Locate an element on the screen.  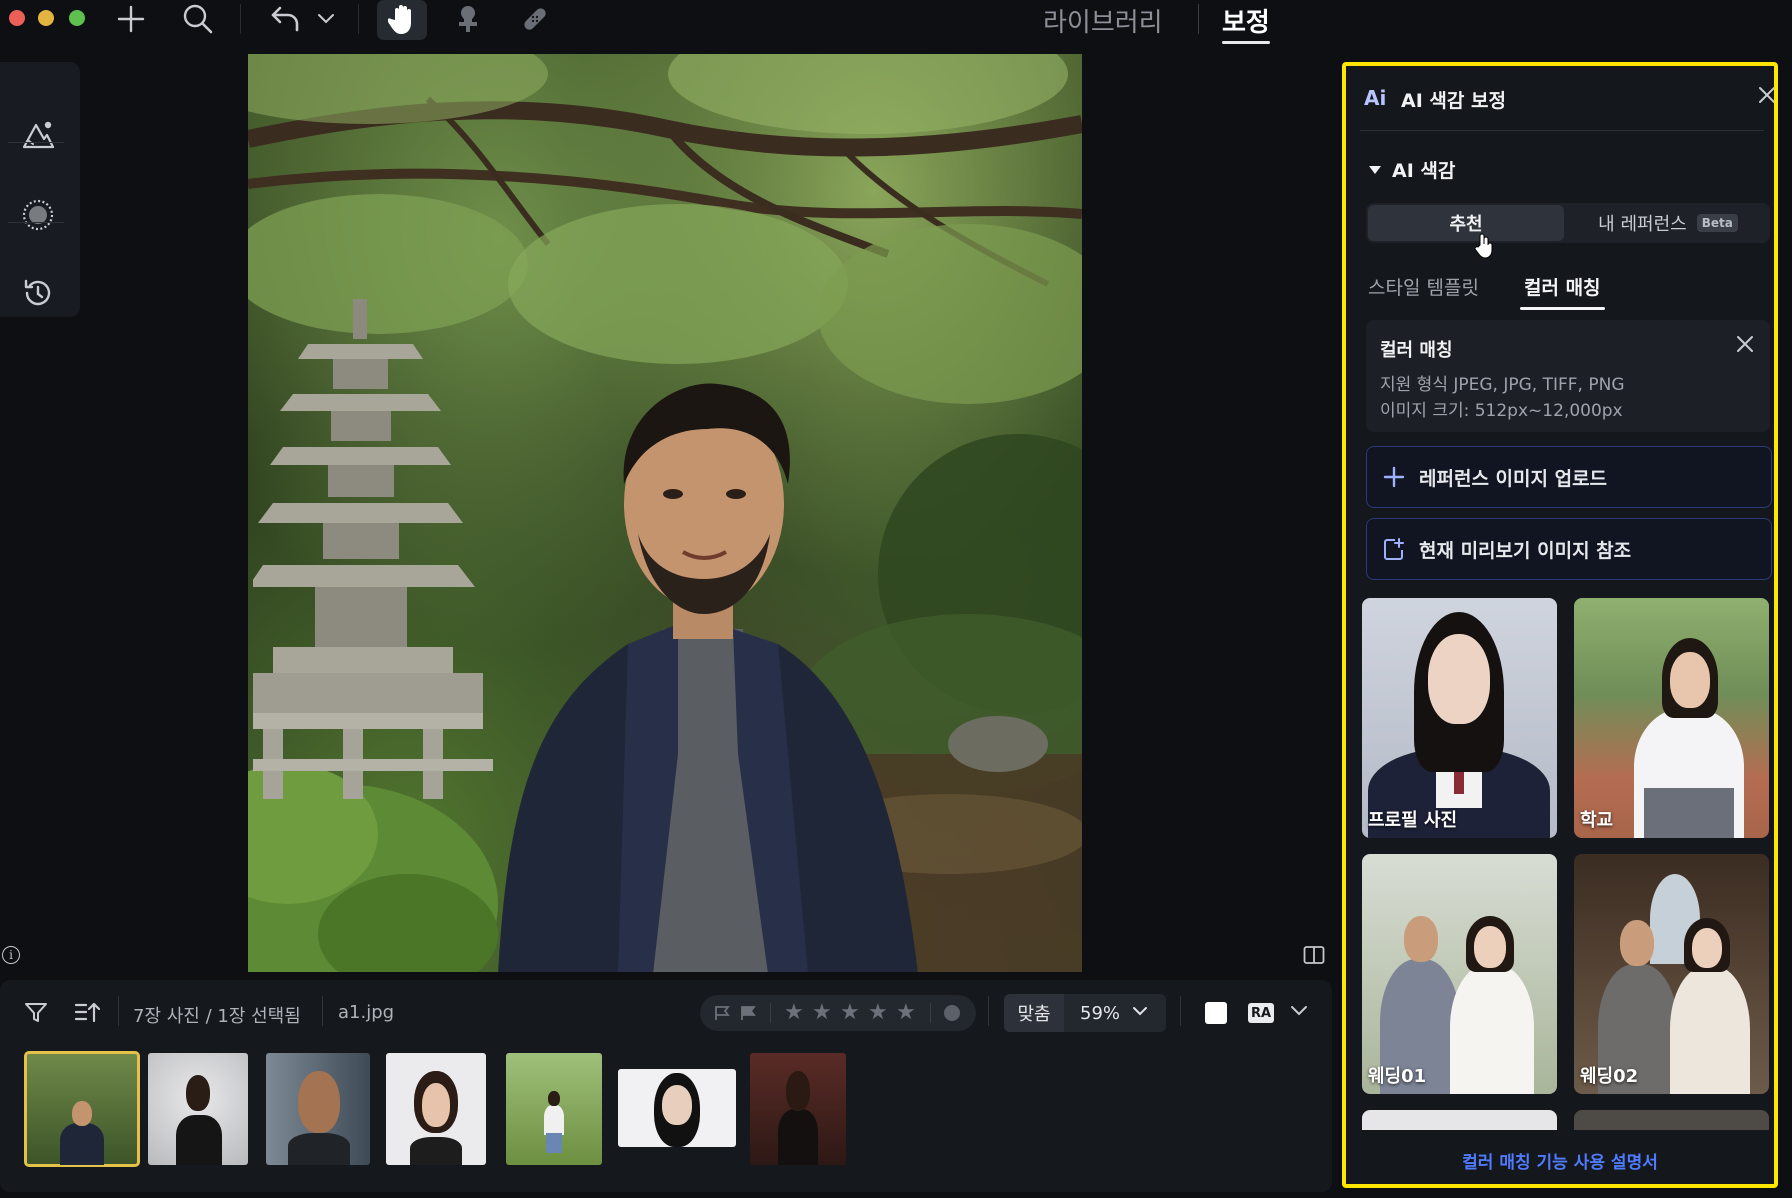
raw-indicator: RA is located at coordinates (1261, 1013).